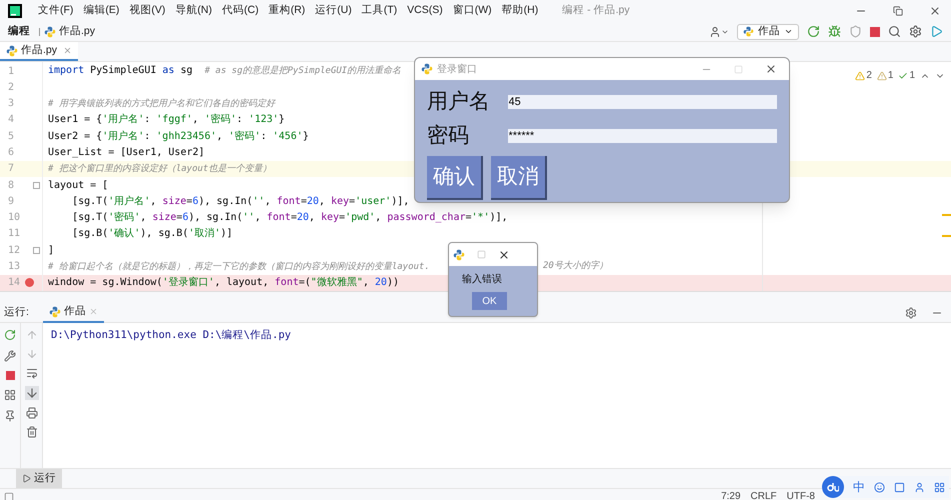  Describe the element at coordinates (193, 11) in the screenshot. I see `menu-item: 导航(N)` at that location.